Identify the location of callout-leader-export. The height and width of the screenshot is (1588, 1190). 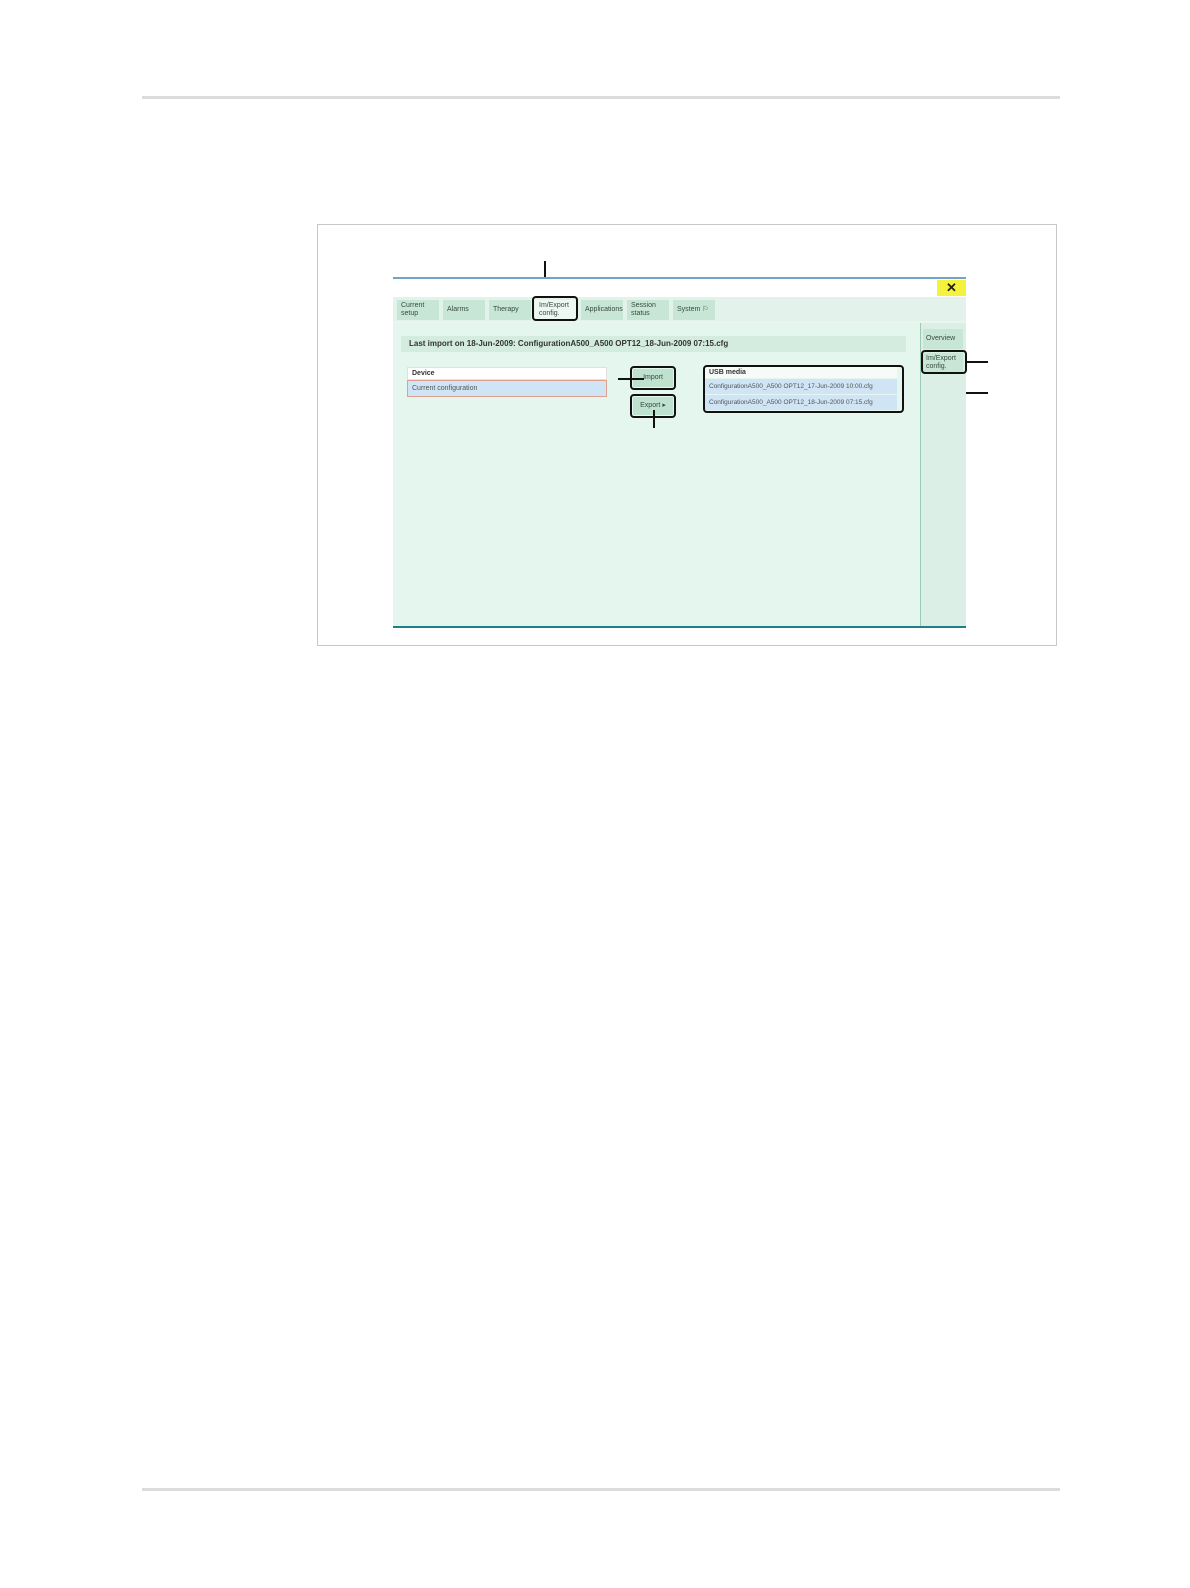
(654, 419).